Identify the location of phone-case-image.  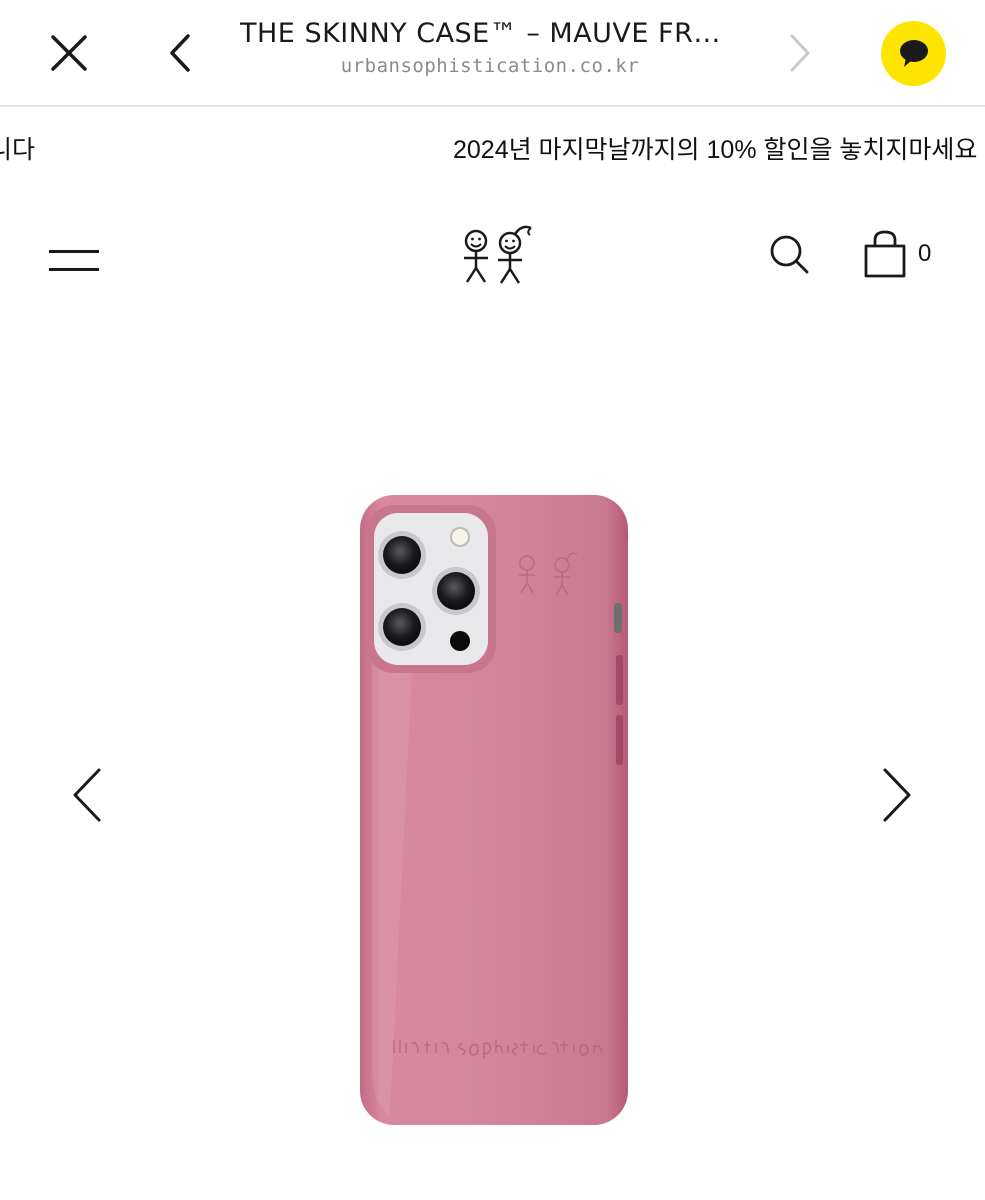
(494, 810).